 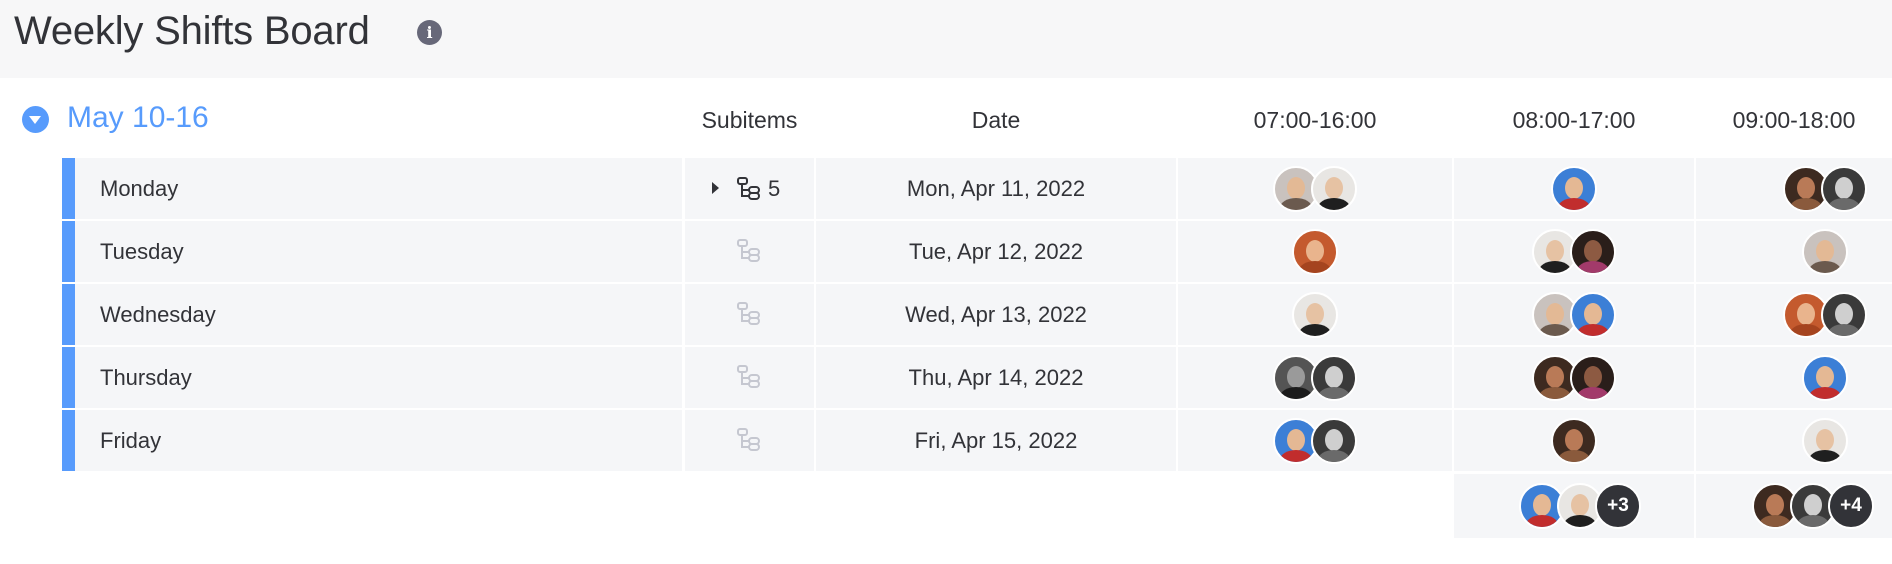 I want to click on column-header-shift-2: 08:00-17:00, so click(x=1574, y=120).